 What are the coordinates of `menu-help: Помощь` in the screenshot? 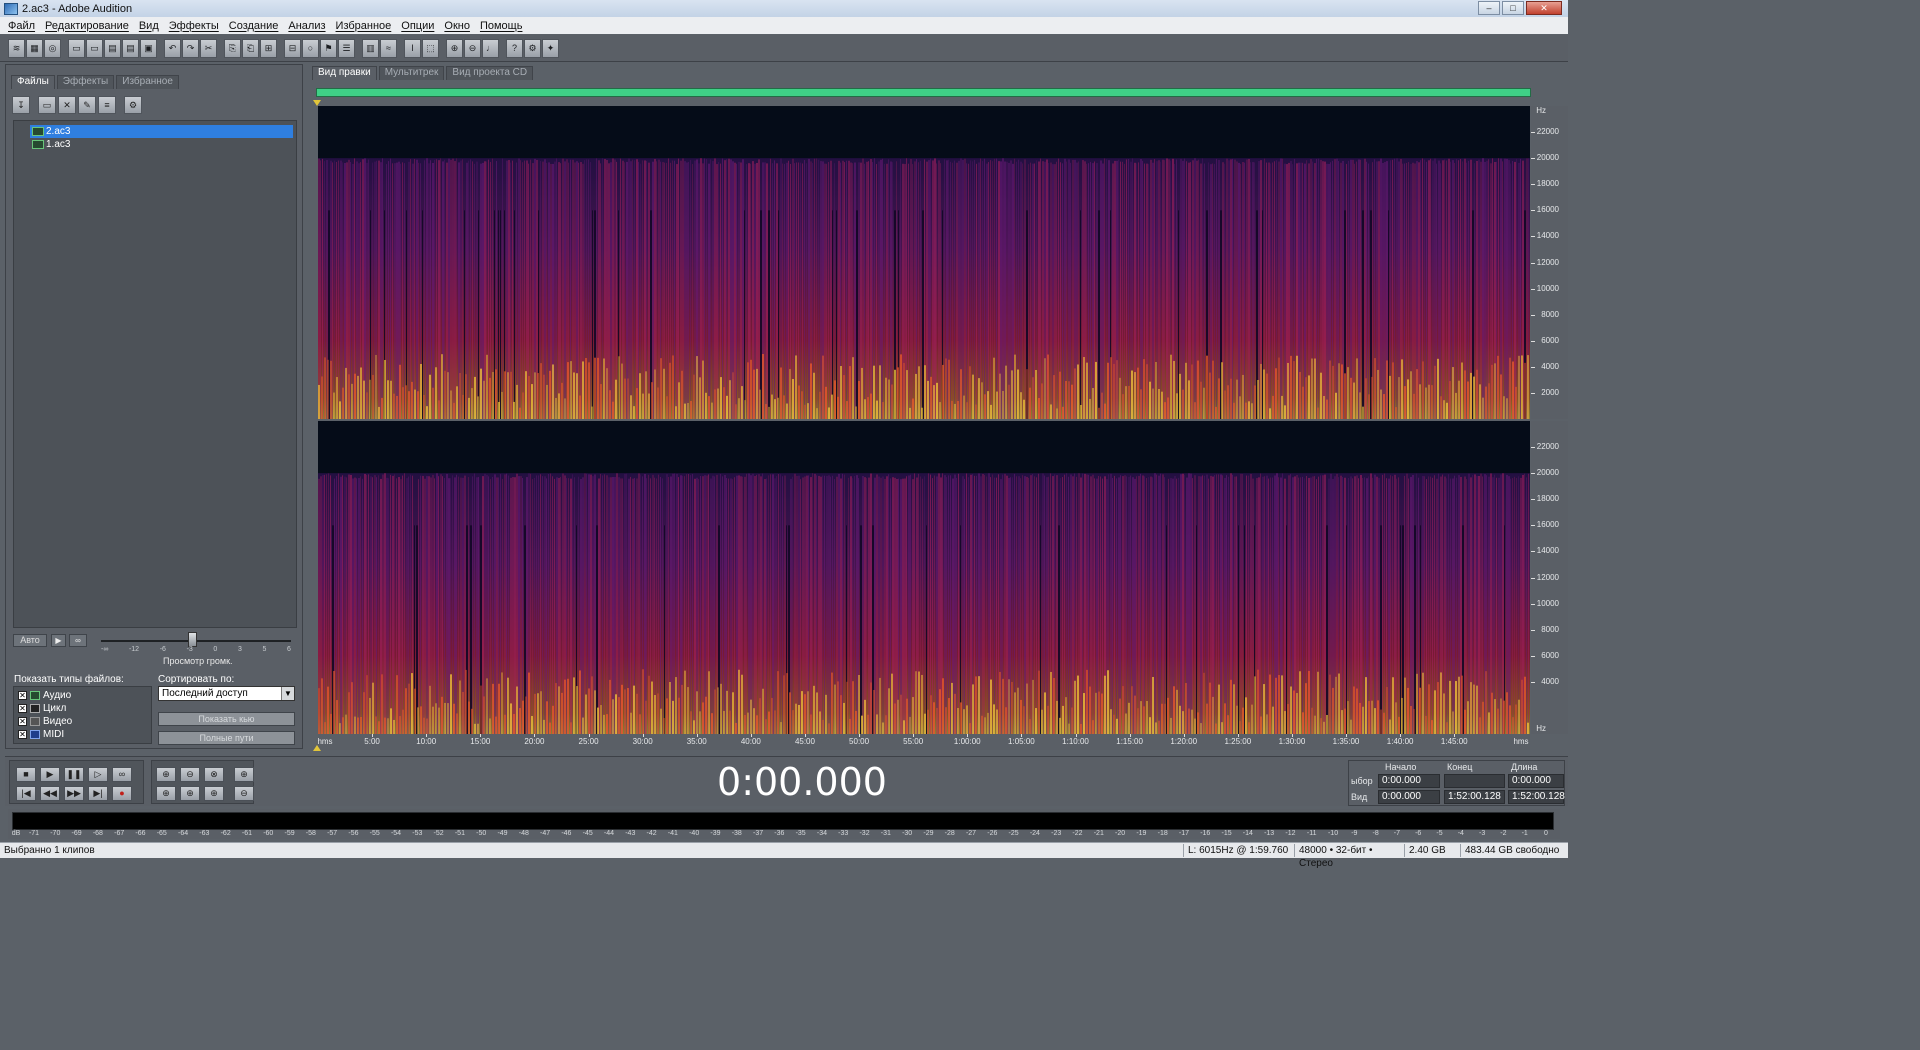 It's located at (501, 26).